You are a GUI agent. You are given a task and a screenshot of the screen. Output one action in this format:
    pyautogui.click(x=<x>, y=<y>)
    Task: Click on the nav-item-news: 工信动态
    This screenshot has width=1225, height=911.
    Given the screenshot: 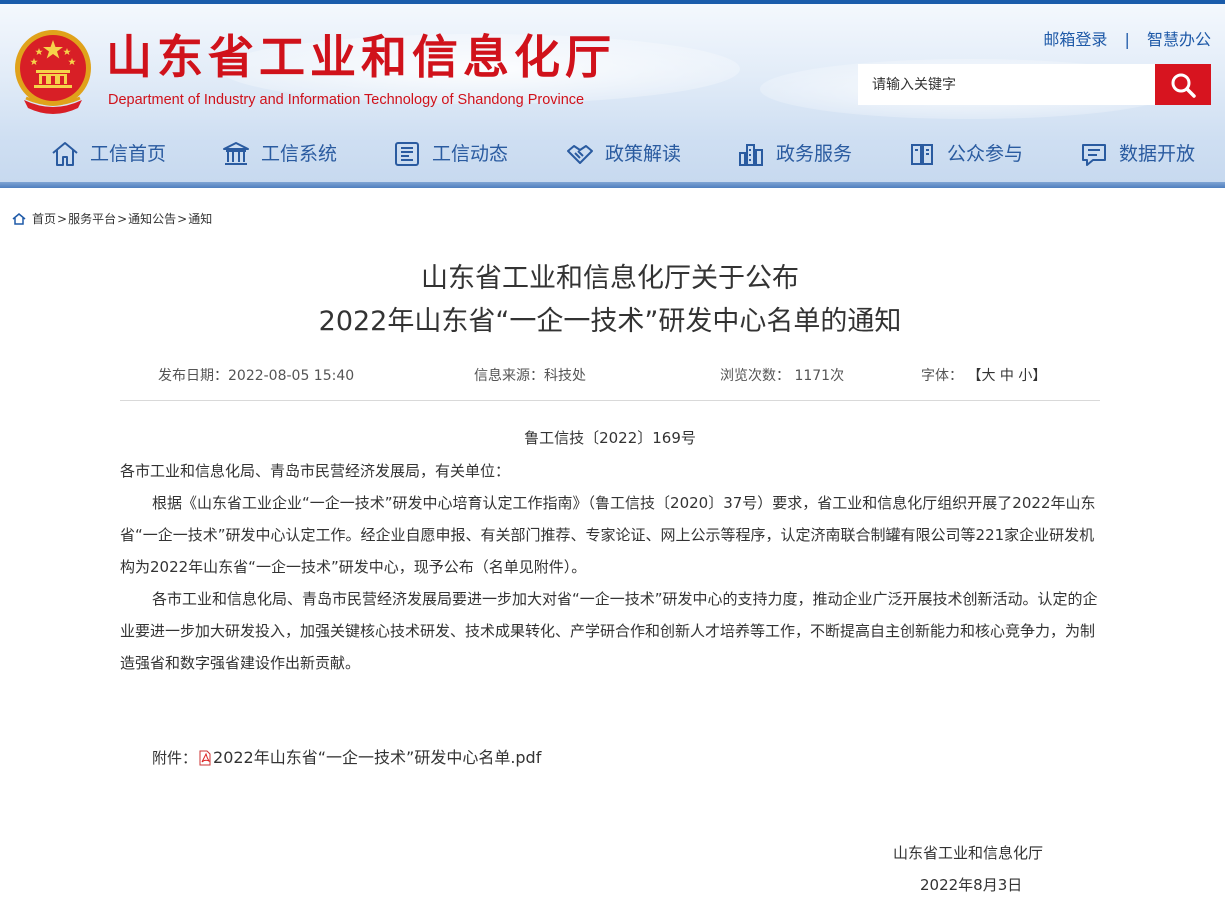 What is the action you would take?
    pyautogui.click(x=450, y=154)
    